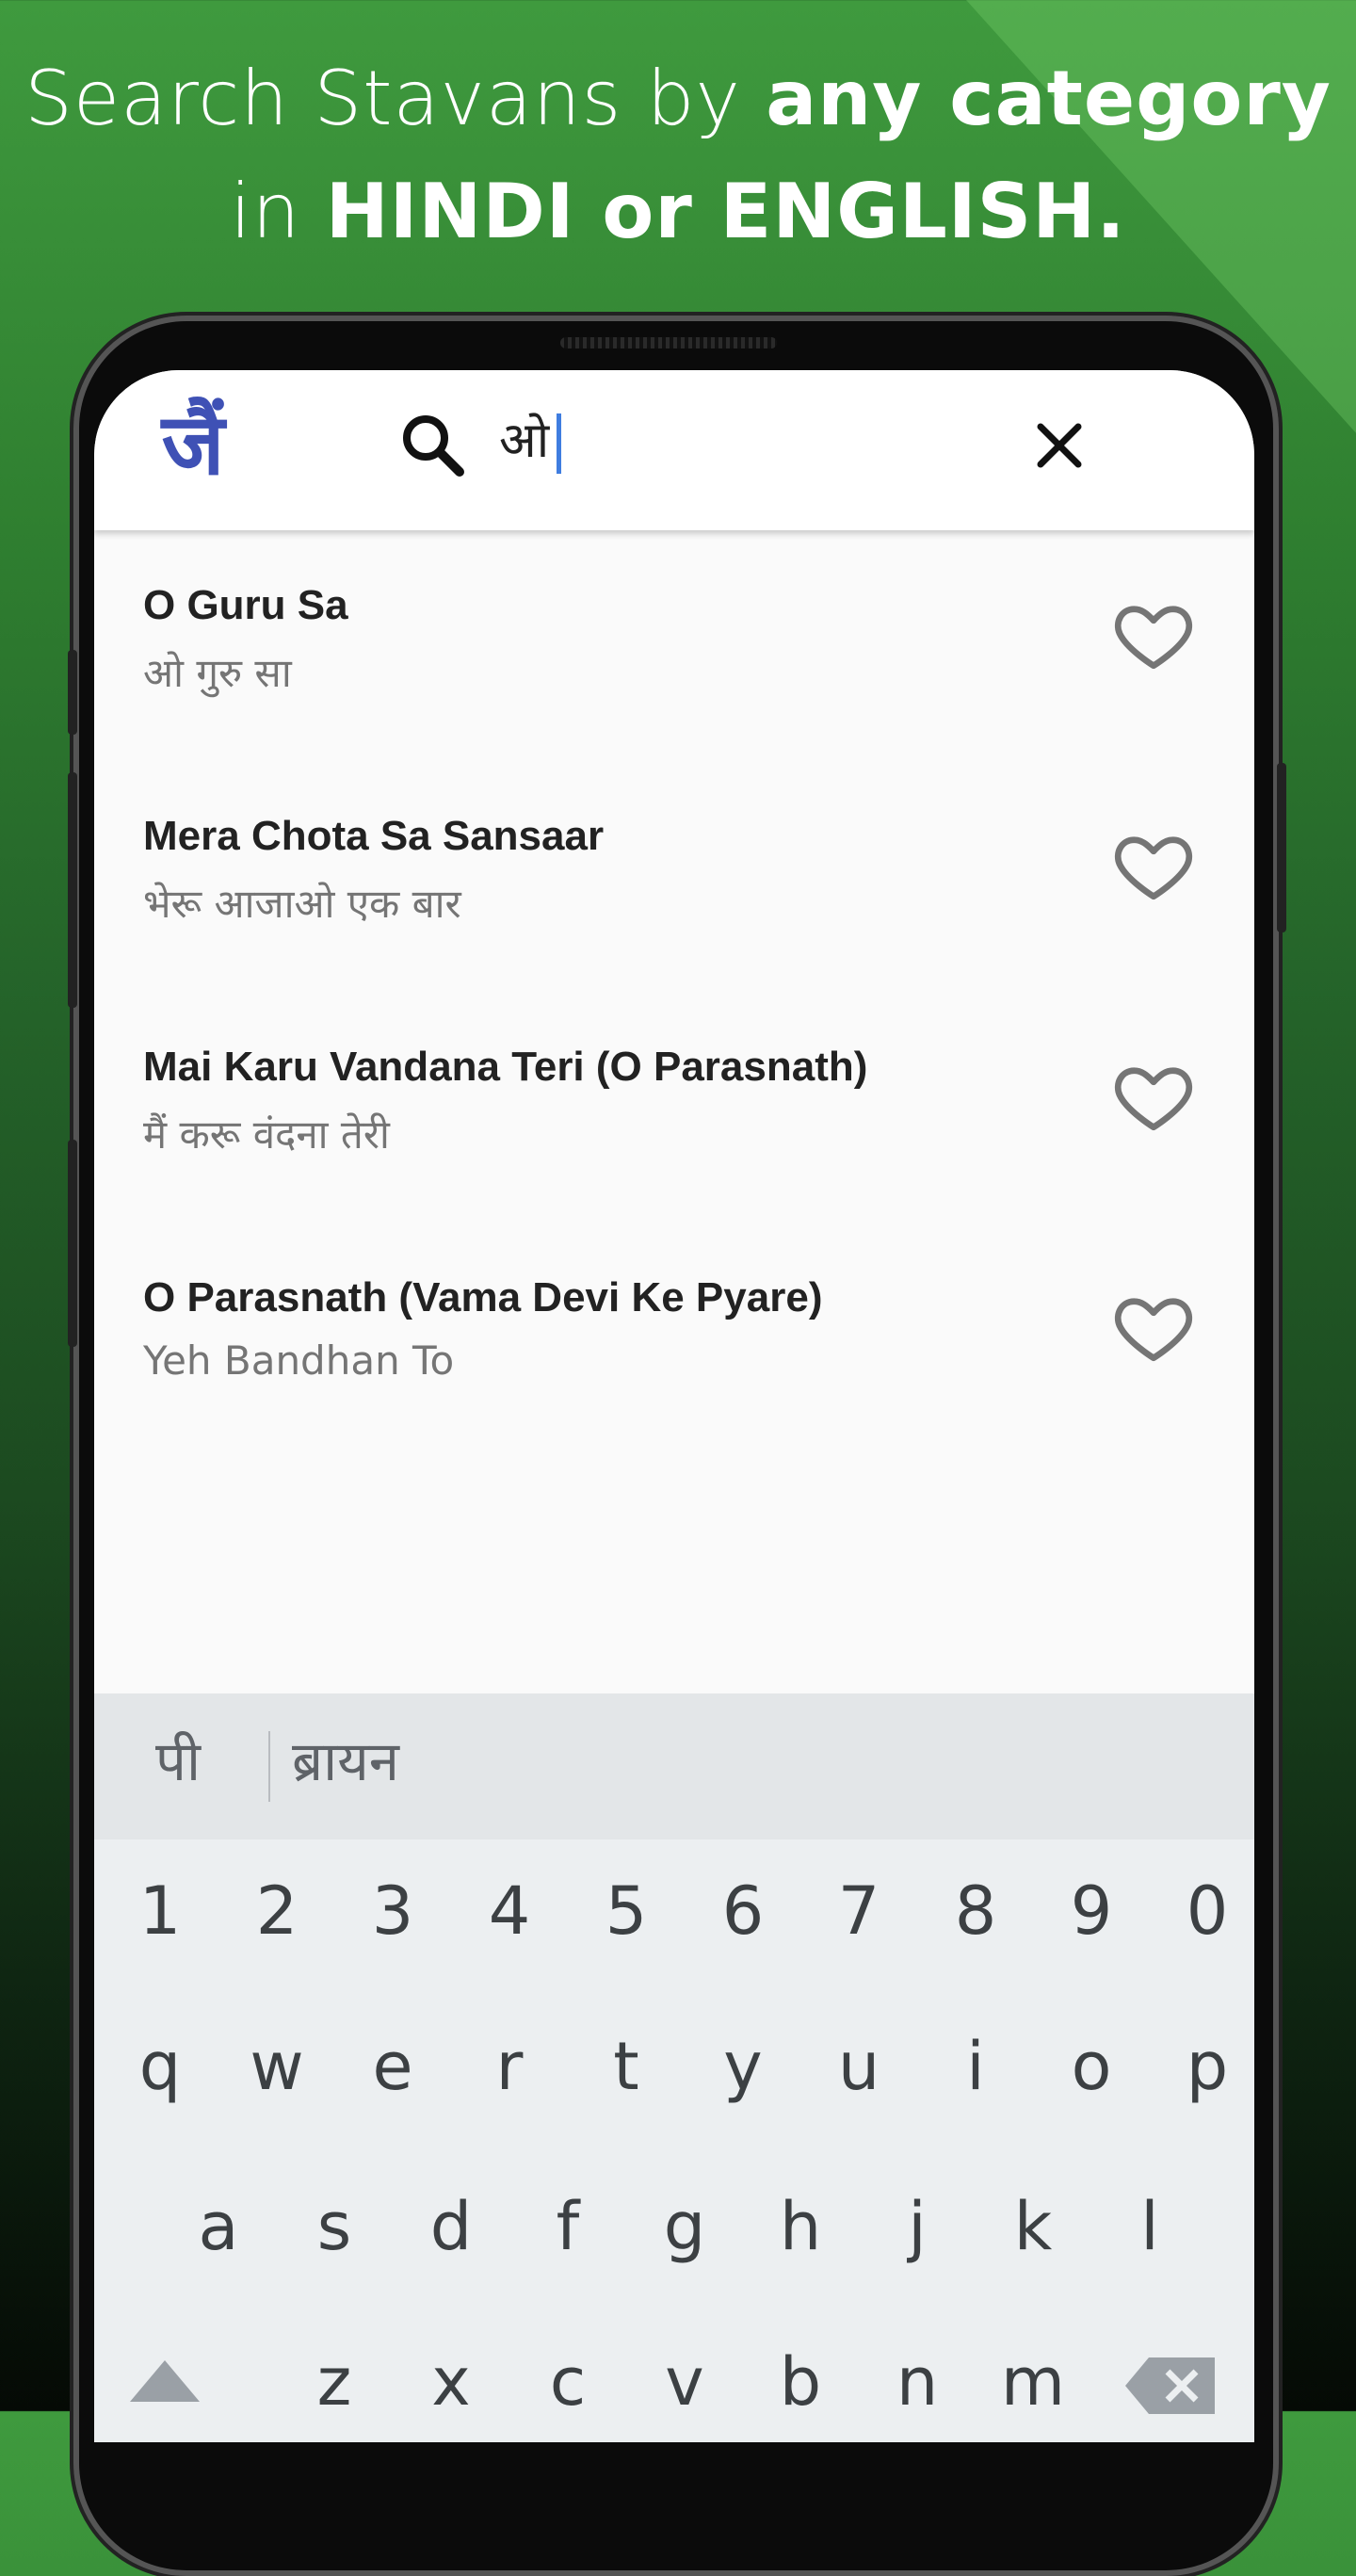  Describe the element at coordinates (1150, 2226) in the screenshot. I see `key: l` at that location.